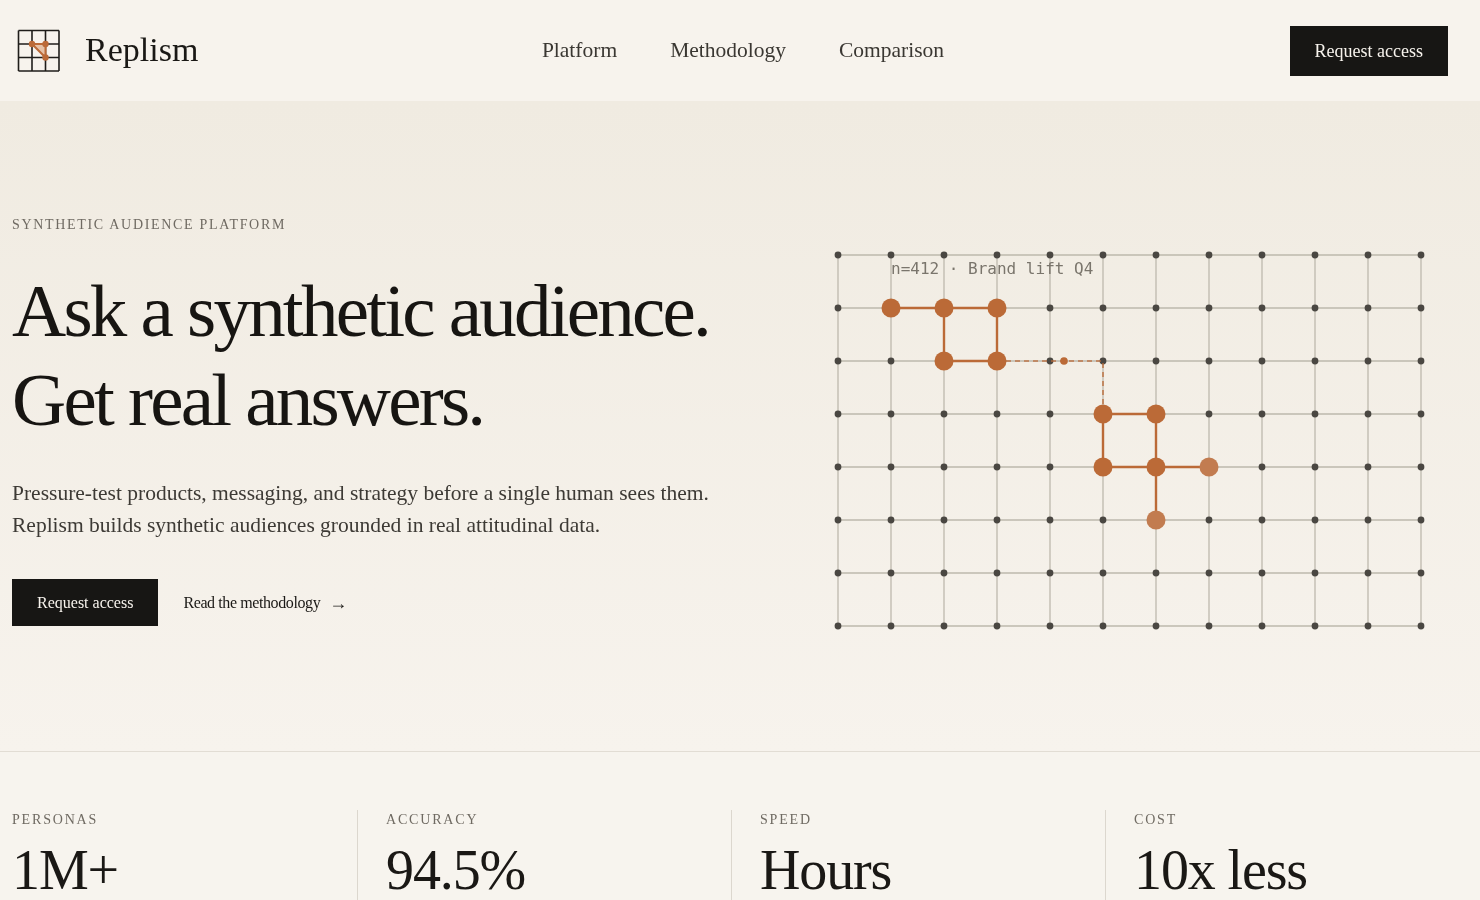  Describe the element at coordinates (786, 820) in the screenshot. I see `stat-label: SPEED` at that location.